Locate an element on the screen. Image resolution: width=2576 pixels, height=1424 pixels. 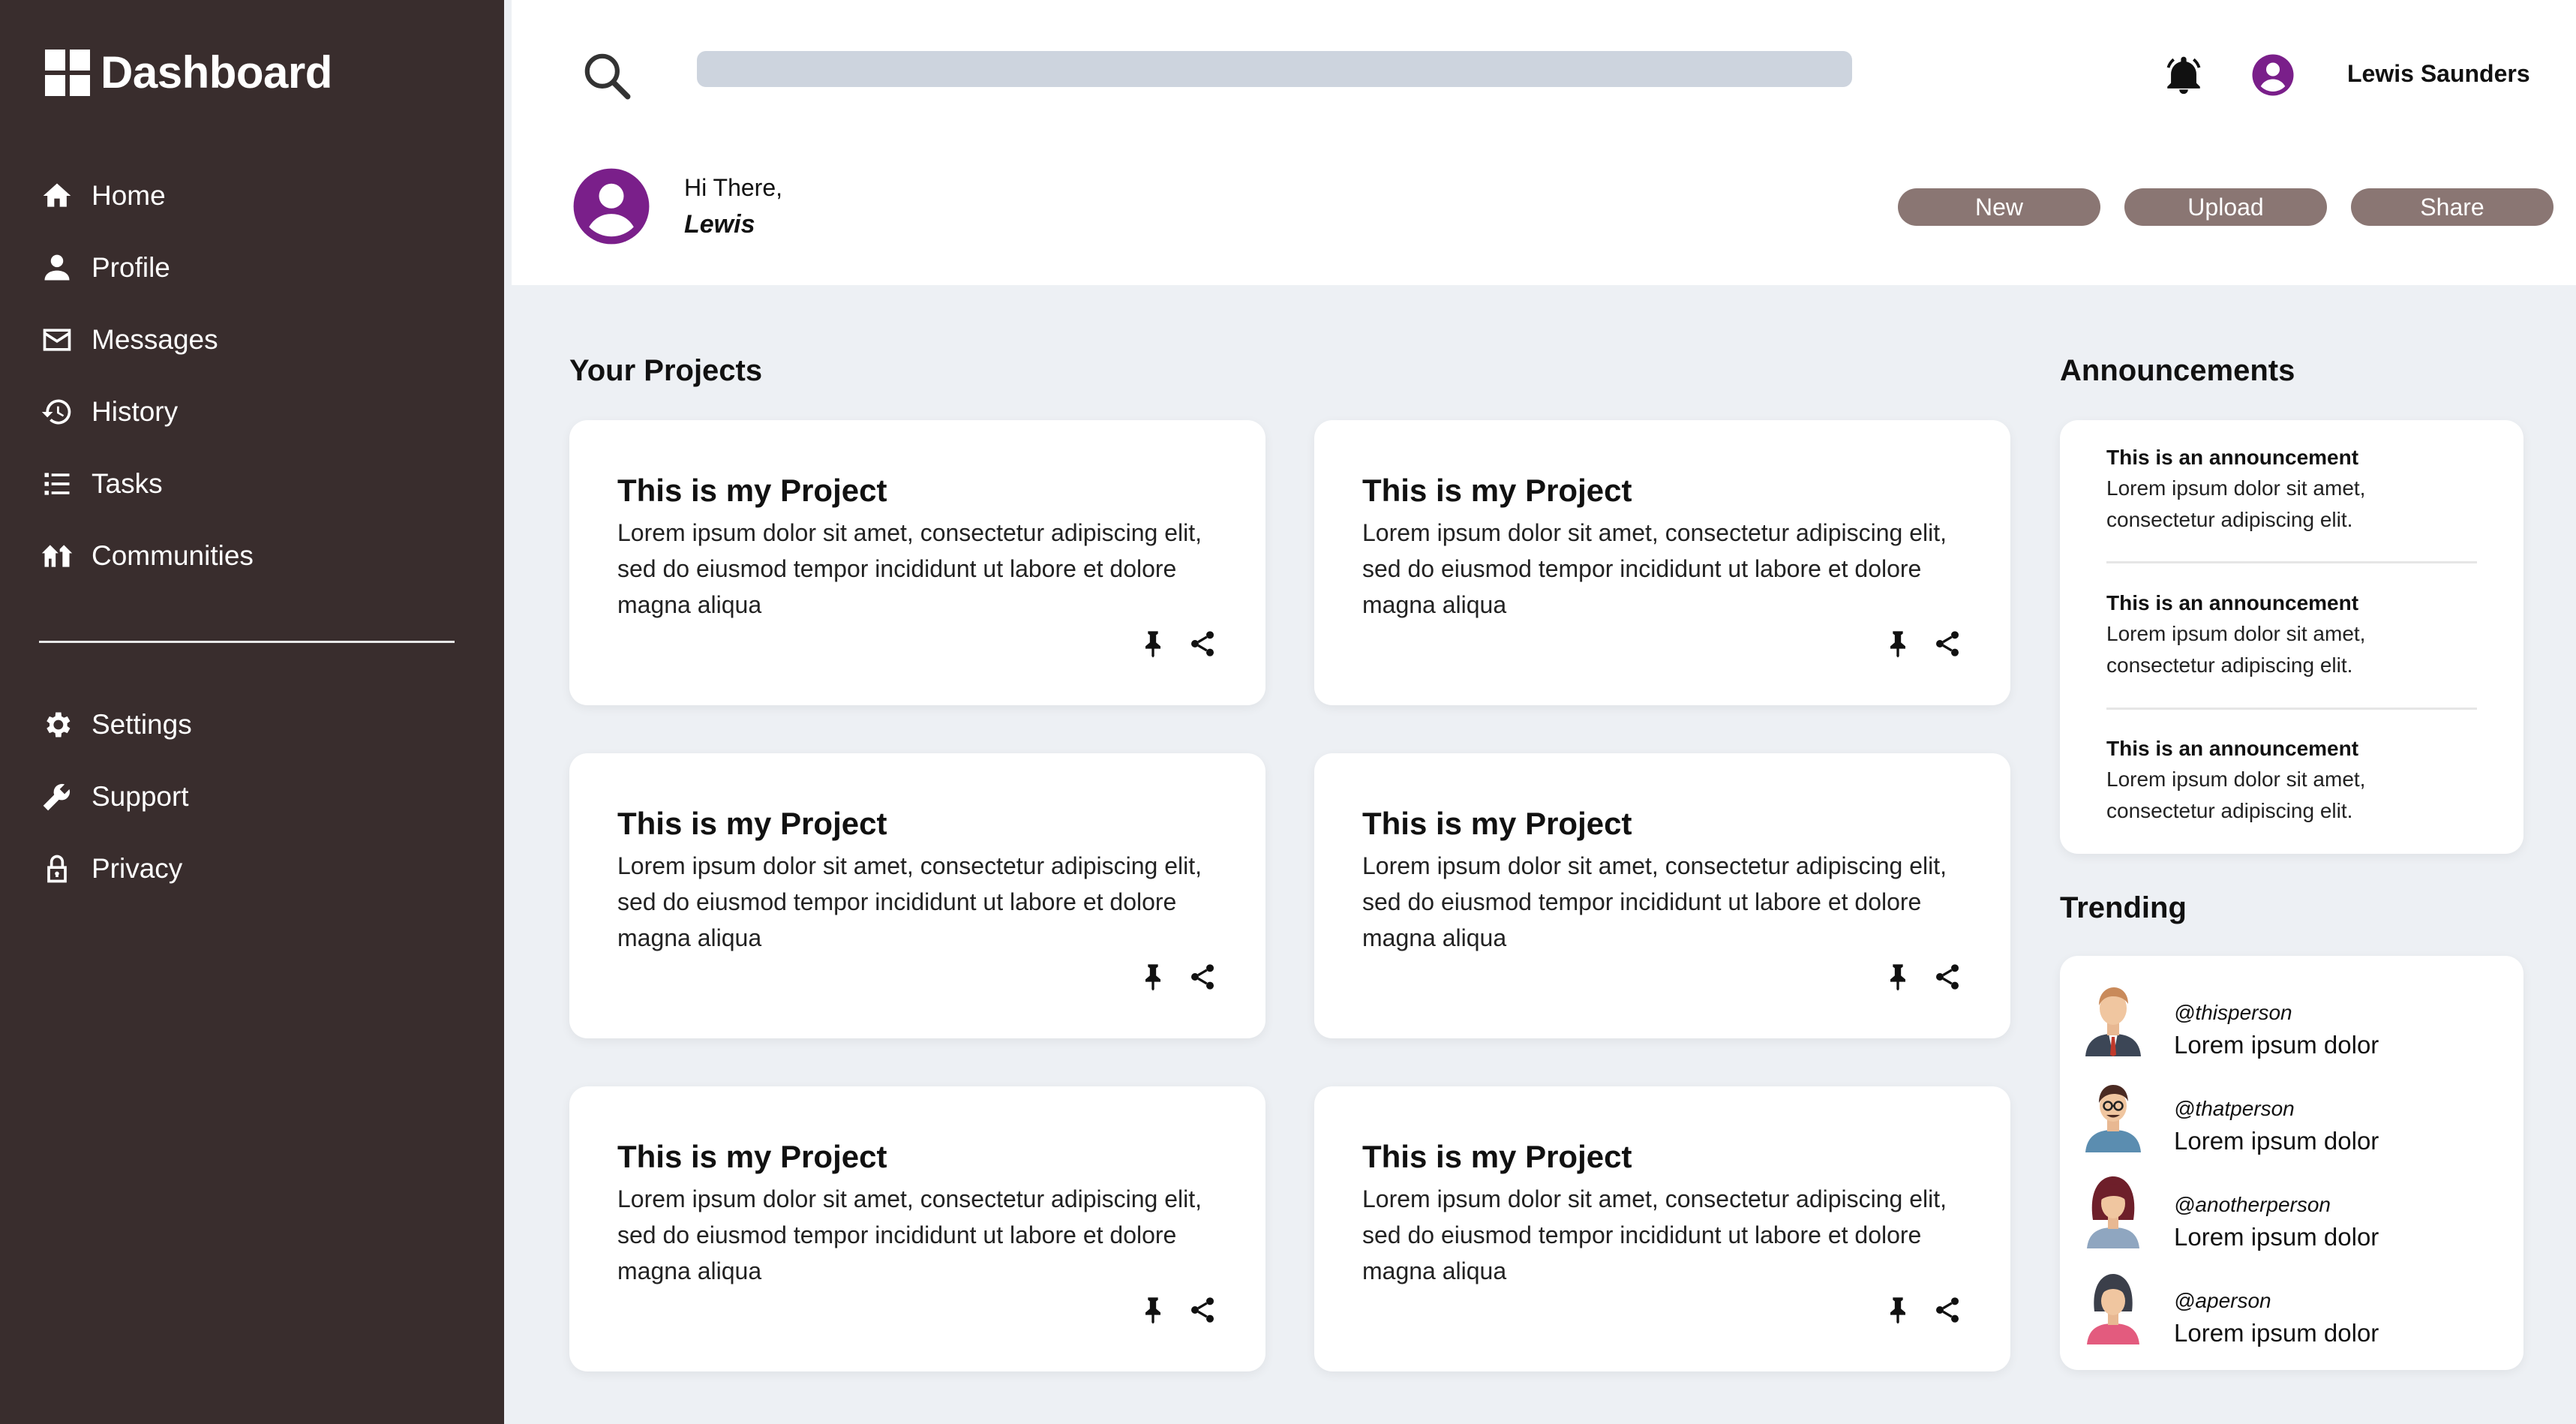
sidebar-item-label: Settings is located at coordinates (142, 724).